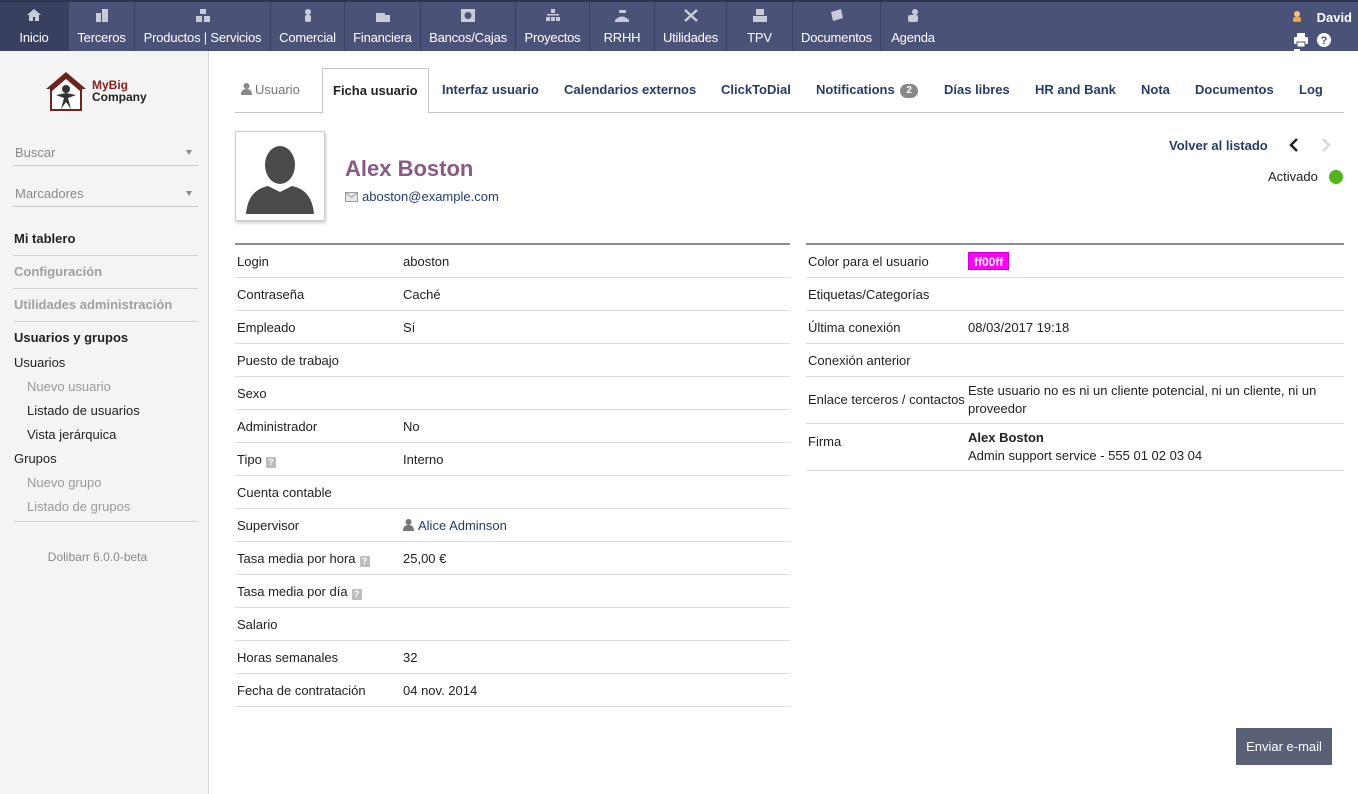 This screenshot has width=1358, height=794. What do you see at coordinates (307, 15) in the screenshot?
I see `commercial-icon` at bounding box center [307, 15].